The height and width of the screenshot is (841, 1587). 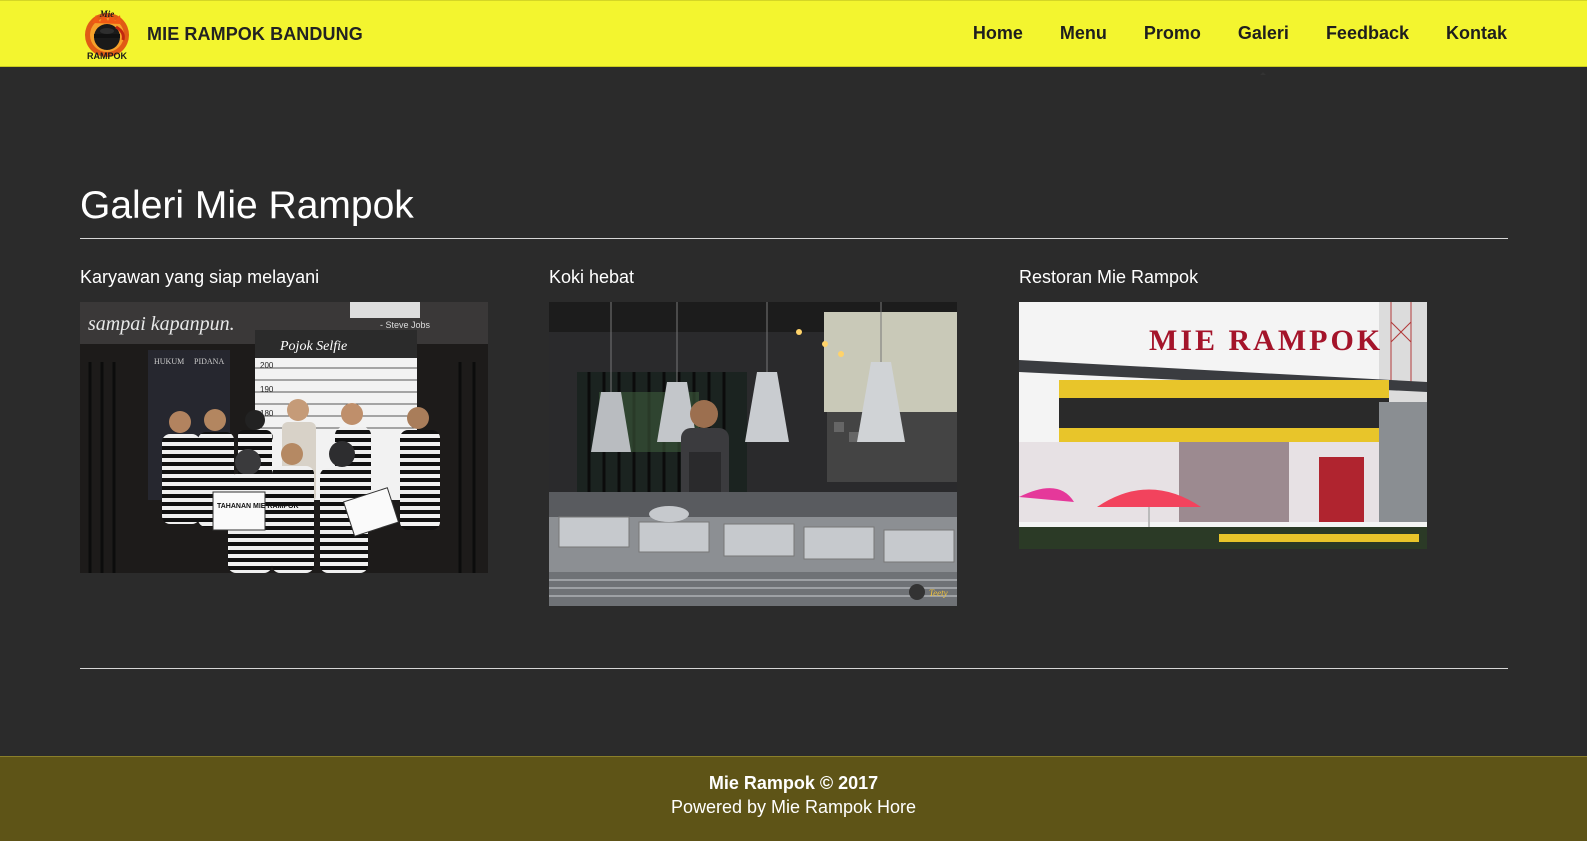 What do you see at coordinates (107, 56) in the screenshot?
I see `svg-text: RAMPOK` at bounding box center [107, 56].